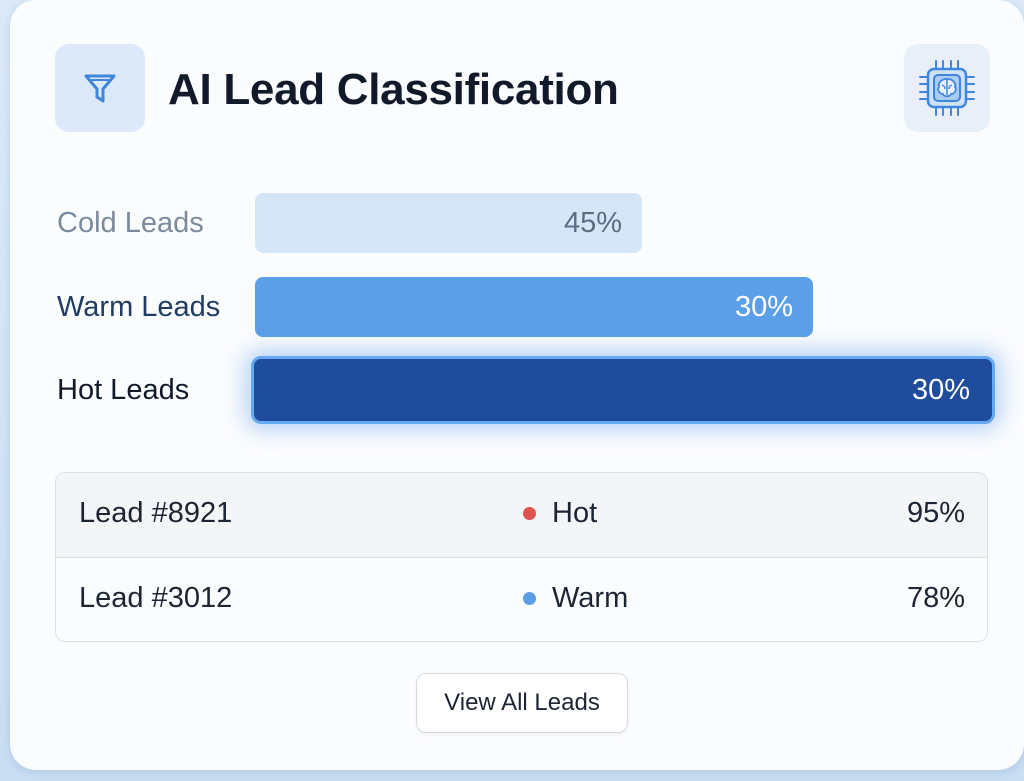 Image resolution: width=1024 pixels, height=781 pixels. Describe the element at coordinates (623, 390) in the screenshot. I see `hot-leads-bar: 30%` at that location.